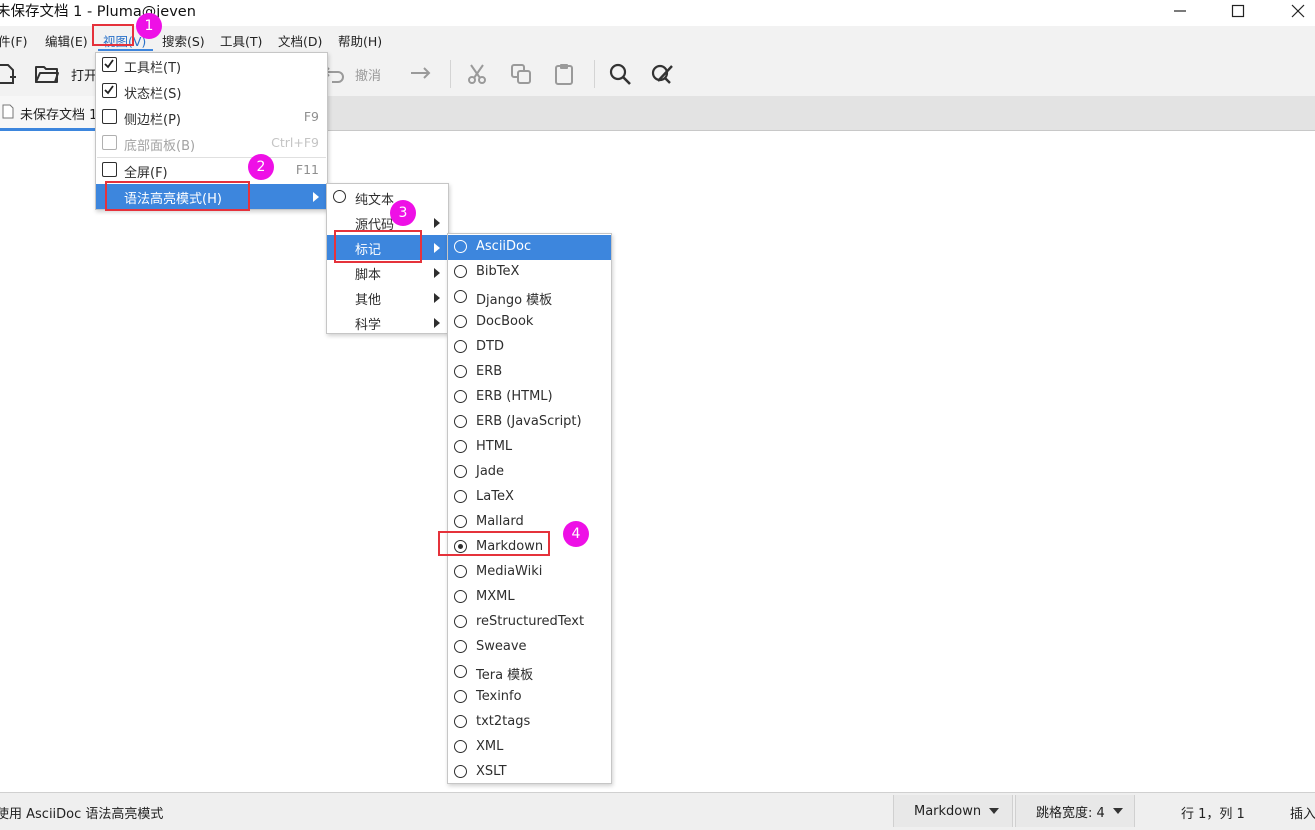  Describe the element at coordinates (564, 74) in the screenshot. I see `paste-icon` at that location.